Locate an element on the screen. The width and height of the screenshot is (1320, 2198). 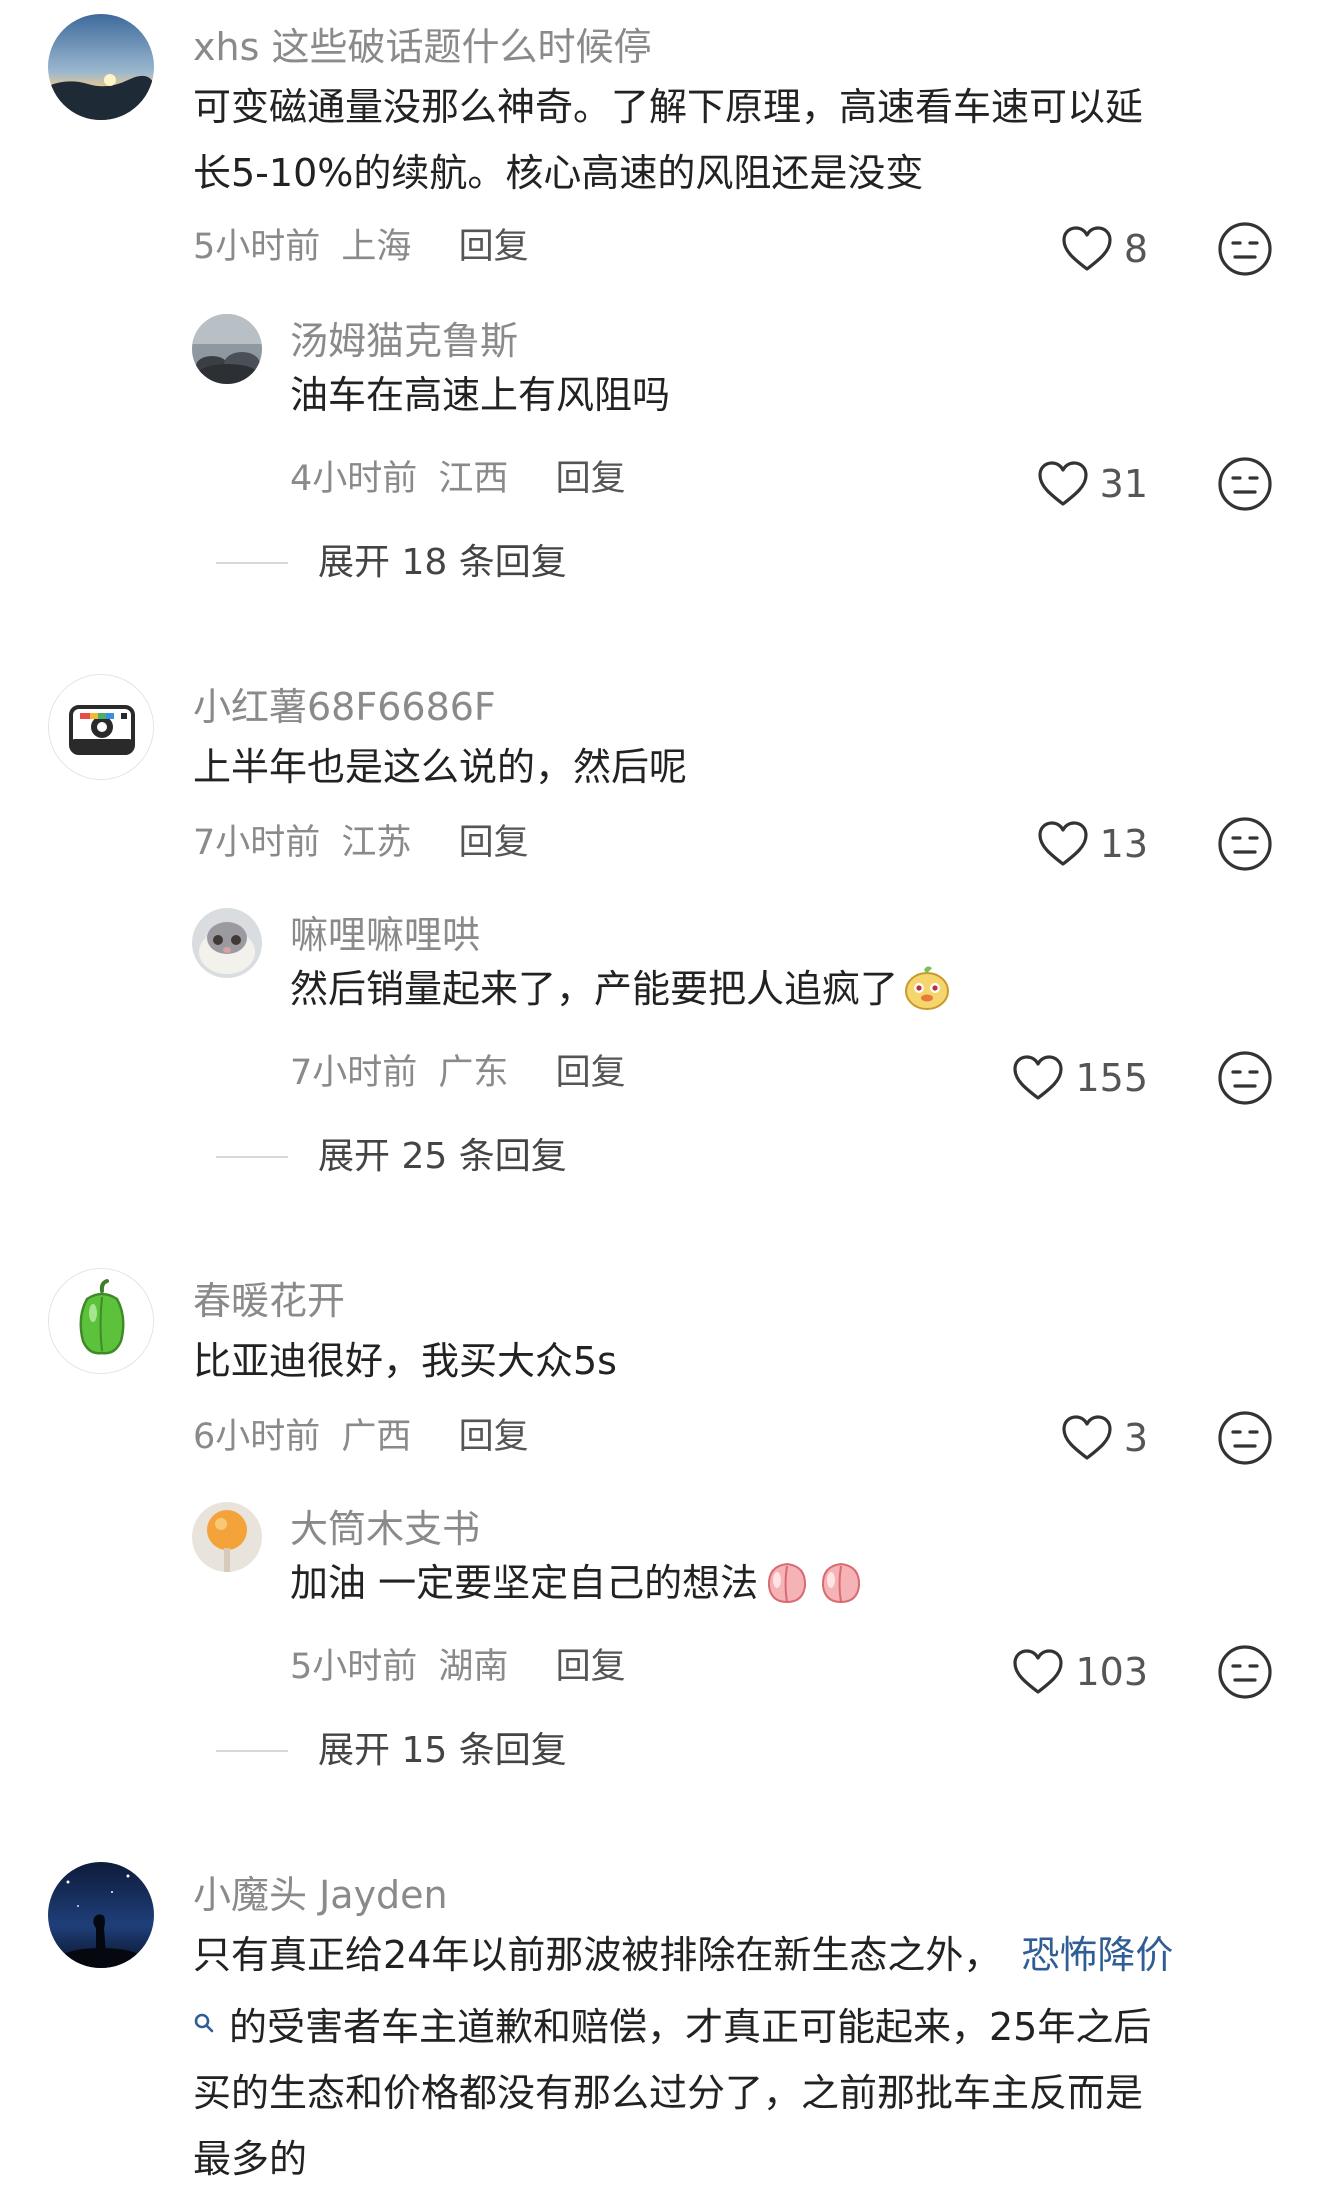
comment-text-segment: 只有真正给24年以前那波被排除在新生态之外， is located at coordinates (597, 1955).